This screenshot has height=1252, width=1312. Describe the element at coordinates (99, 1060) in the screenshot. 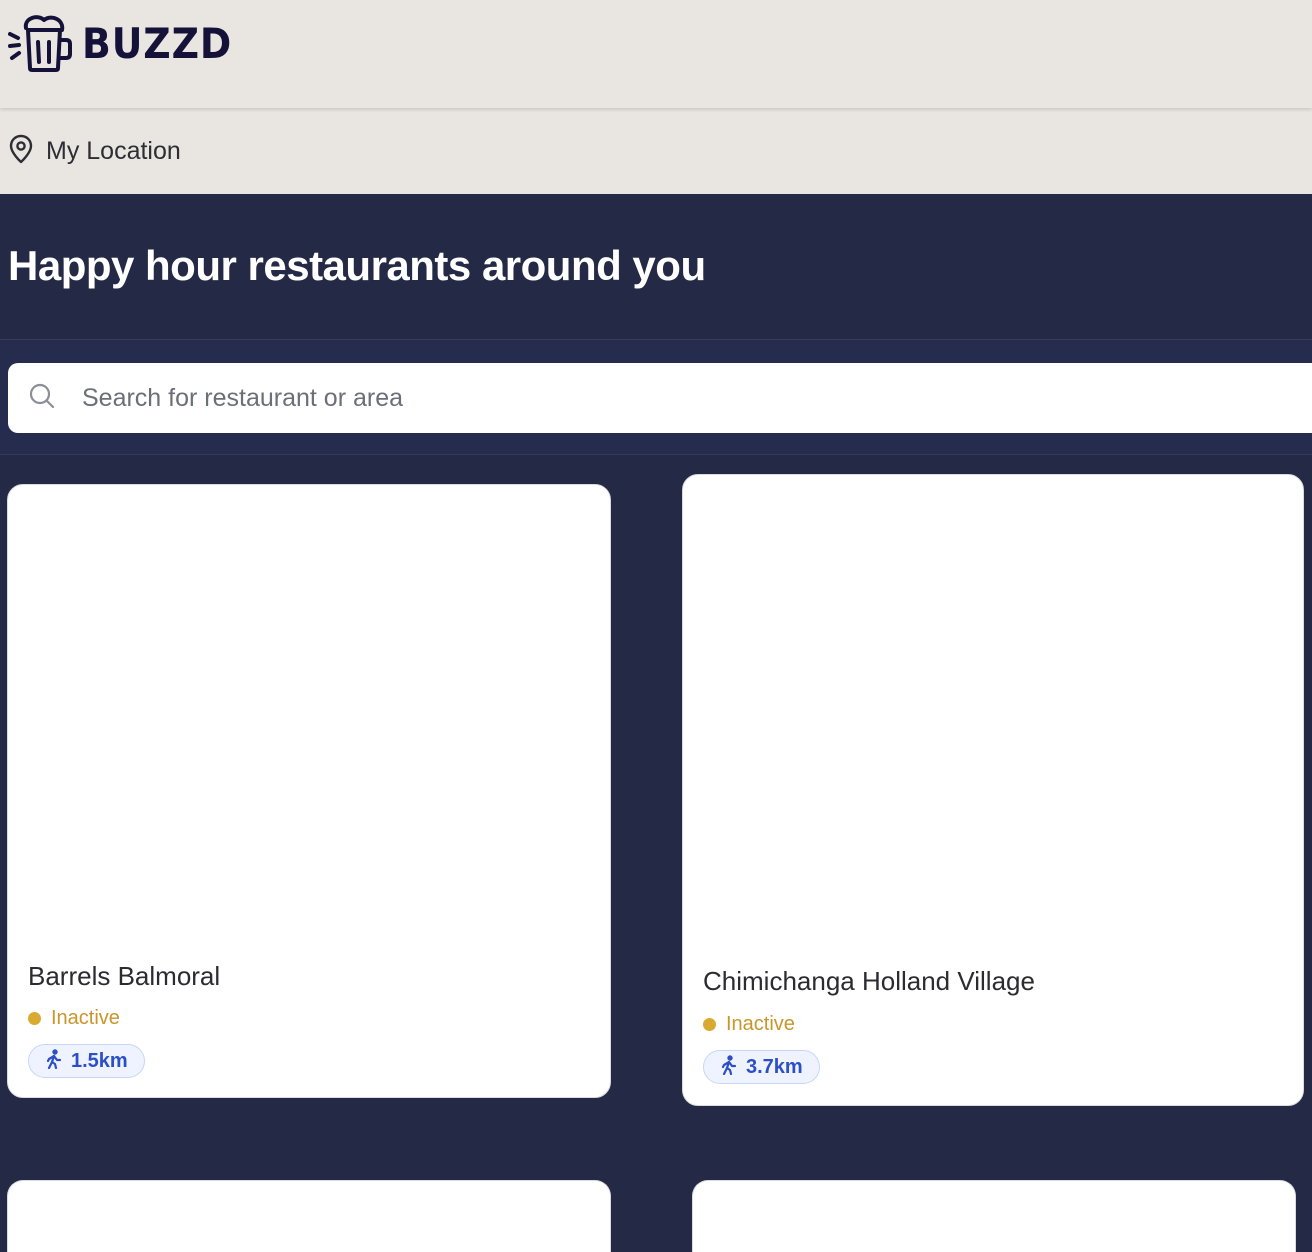

I see `distance-label: 1.5km` at that location.